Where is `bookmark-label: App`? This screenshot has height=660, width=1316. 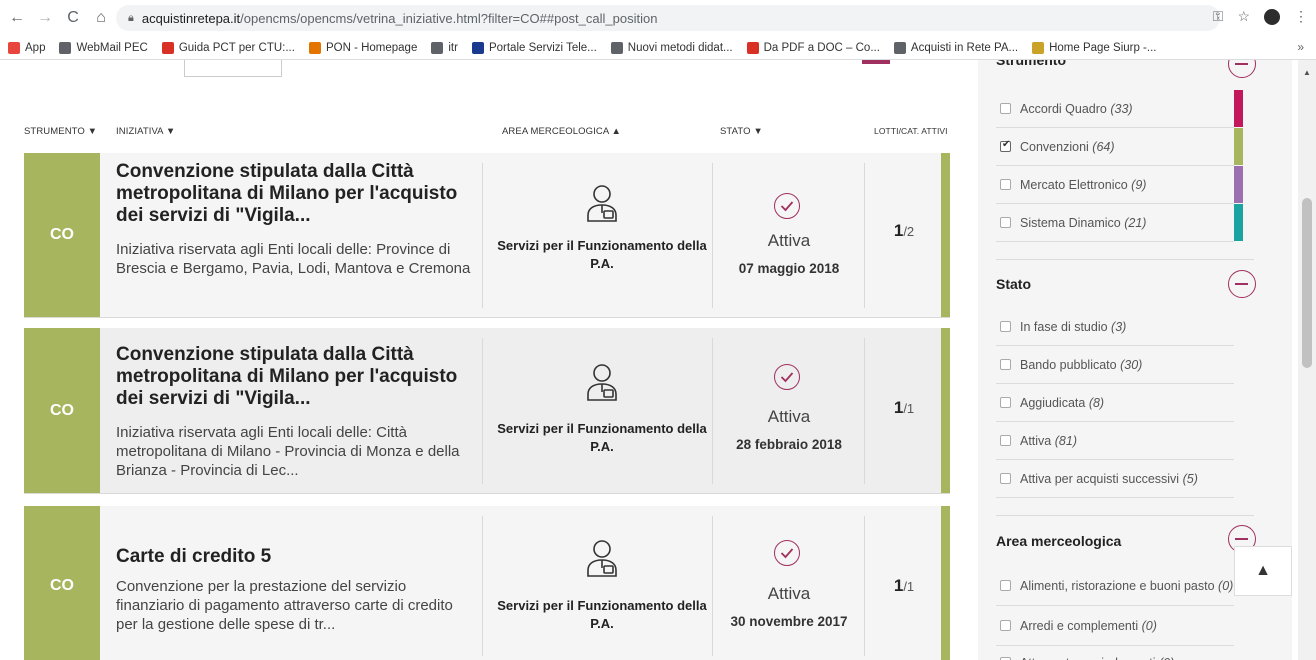 bookmark-label: App is located at coordinates (35, 47).